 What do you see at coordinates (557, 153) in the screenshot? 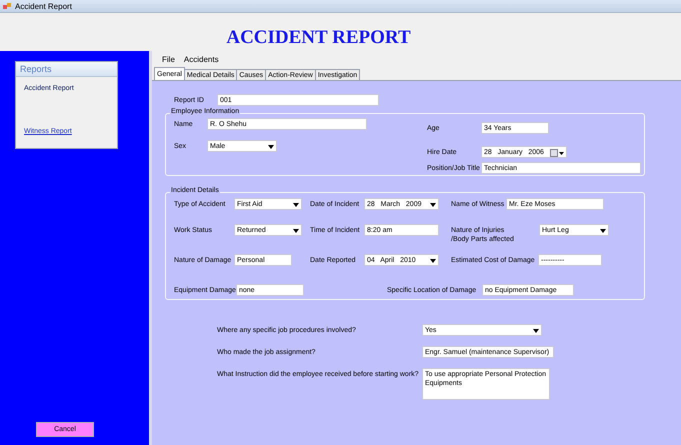
I see `calendar-icon` at bounding box center [557, 153].